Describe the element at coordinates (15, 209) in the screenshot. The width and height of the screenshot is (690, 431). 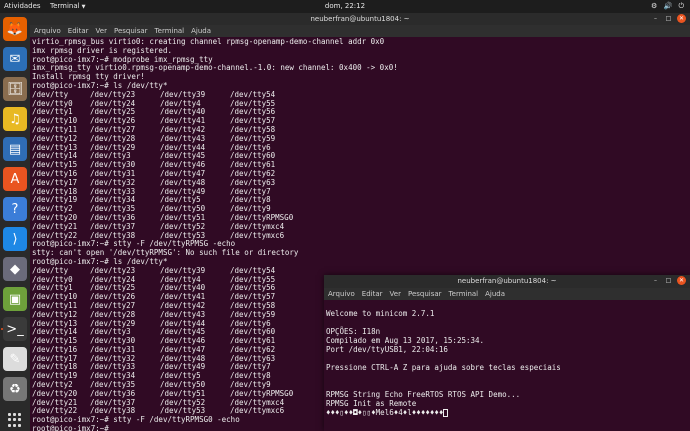
I see `help-icon: ?` at that location.